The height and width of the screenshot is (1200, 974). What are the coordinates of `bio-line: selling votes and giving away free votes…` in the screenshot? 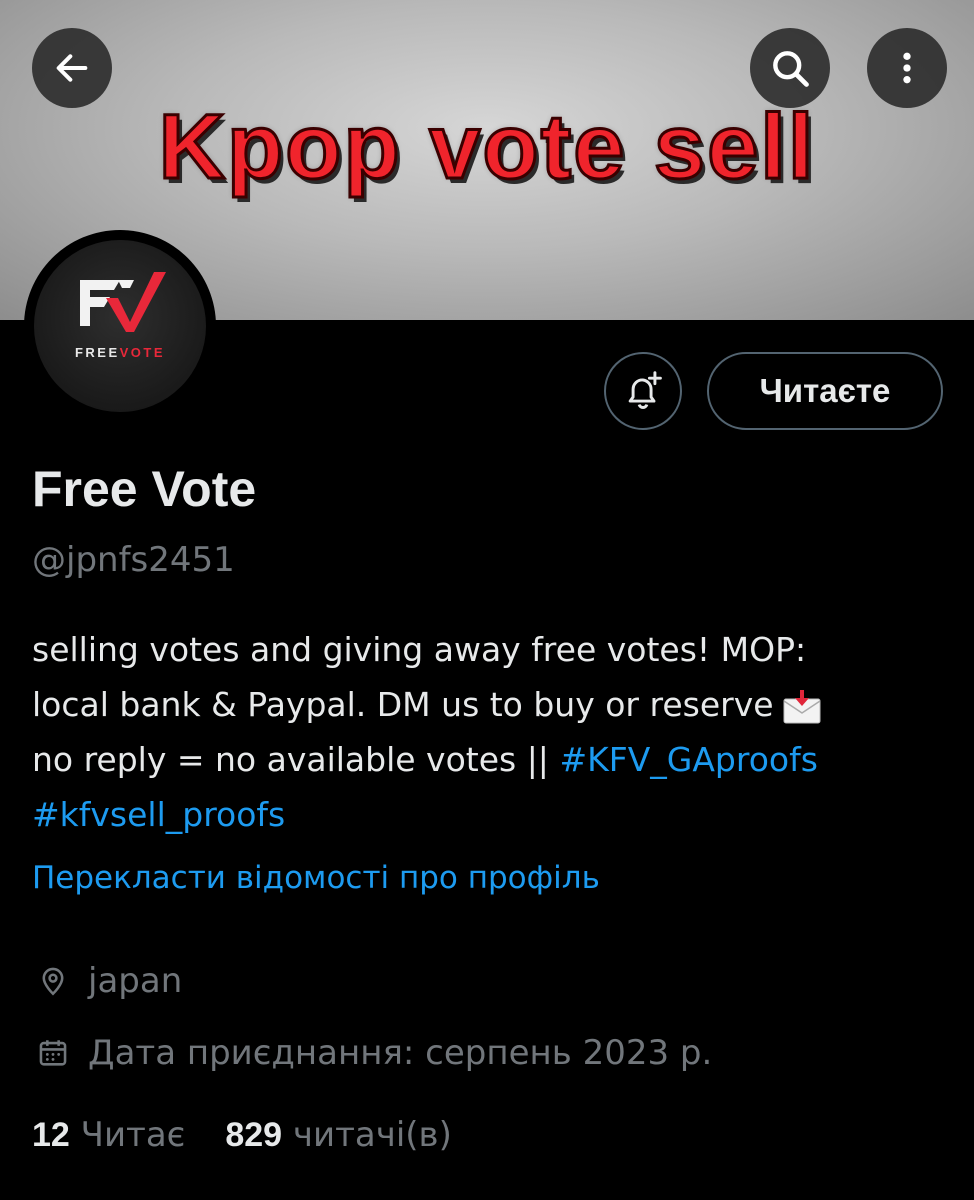 It's located at (419, 649).